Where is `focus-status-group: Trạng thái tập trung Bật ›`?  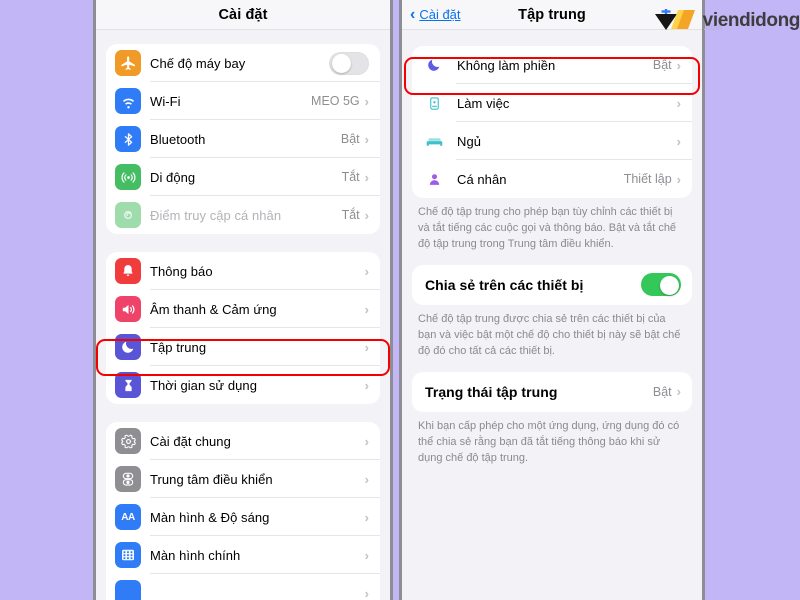 focus-status-group: Trạng thái tập trung Bật › is located at coordinates (552, 391).